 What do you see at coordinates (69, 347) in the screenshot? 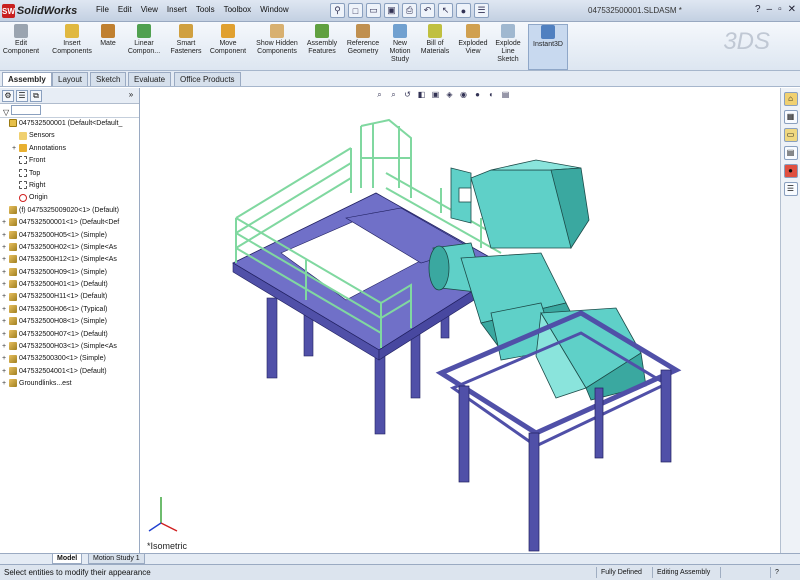
I see `tree-item: +047532500H03<1> (Simple<As` at bounding box center [69, 347].